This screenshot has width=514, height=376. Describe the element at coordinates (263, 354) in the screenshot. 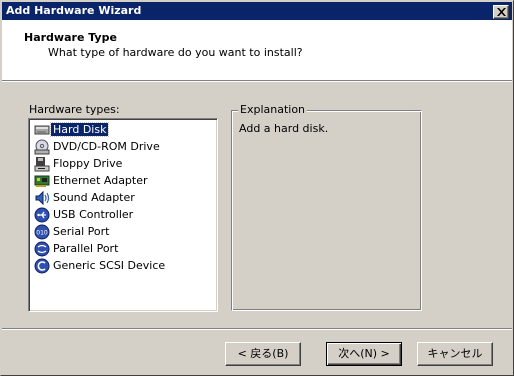

I see `back-button: < 戻る(B)` at that location.